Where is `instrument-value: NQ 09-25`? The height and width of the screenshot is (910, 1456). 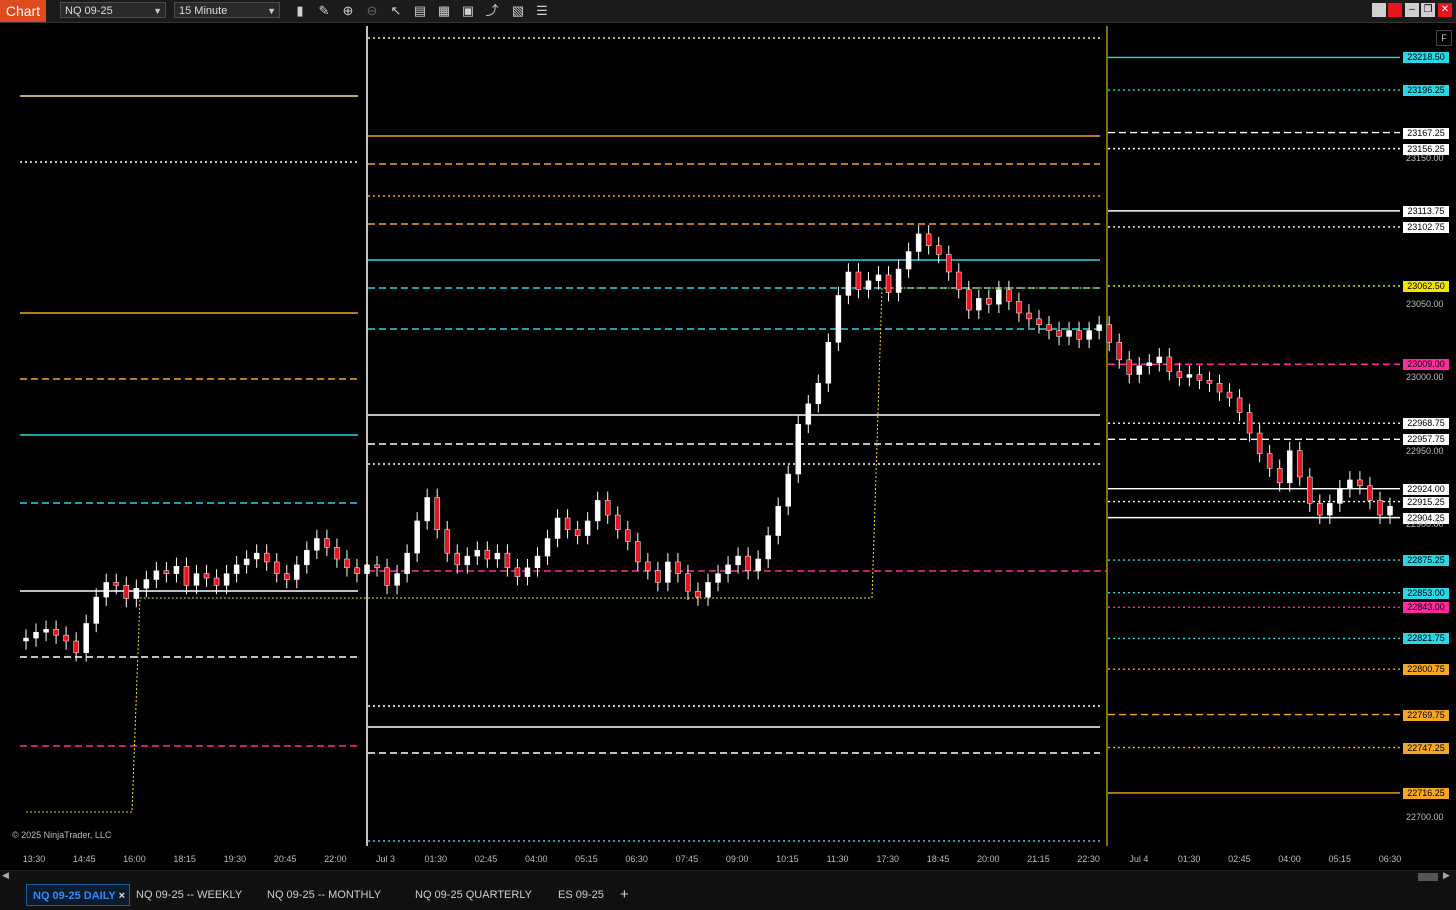 instrument-value: NQ 09-25 is located at coordinates (89, 11).